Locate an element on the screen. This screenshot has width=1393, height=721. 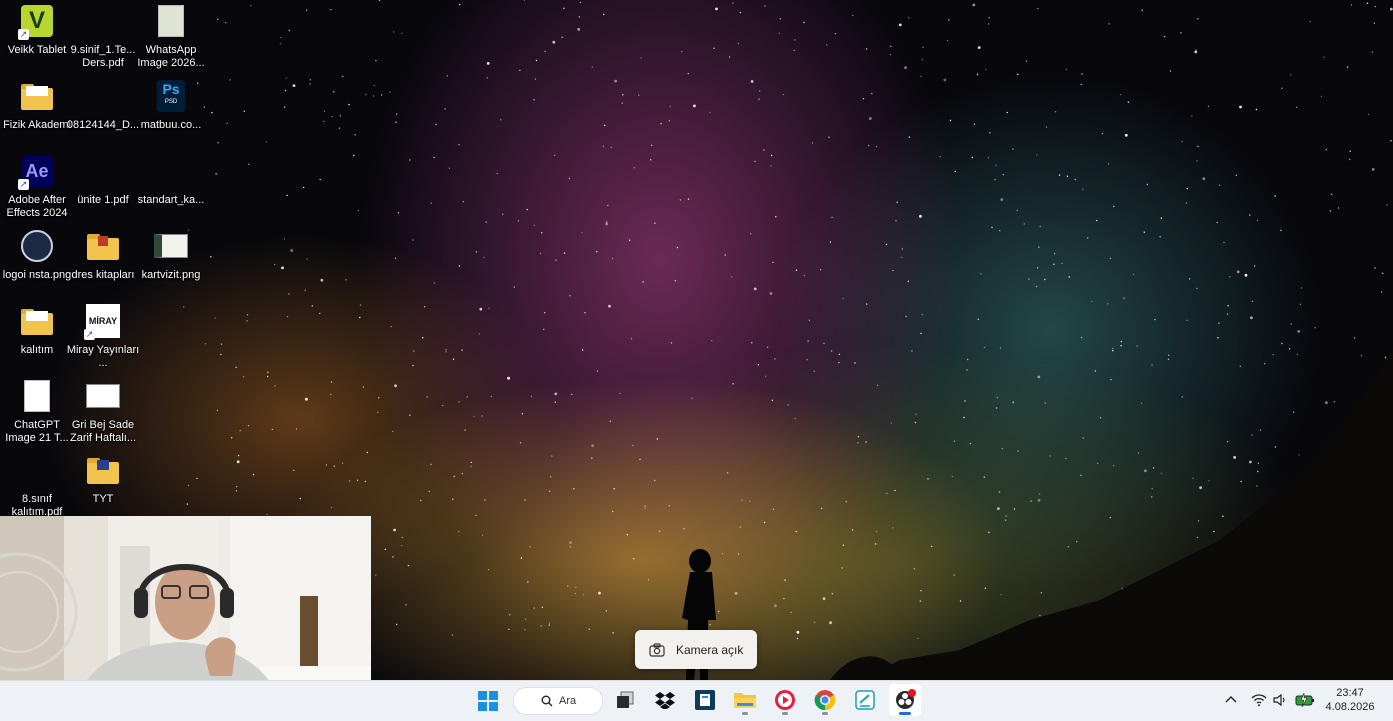
desktop-icon-kalitim: kalıtım is located at coordinates (37, 337).